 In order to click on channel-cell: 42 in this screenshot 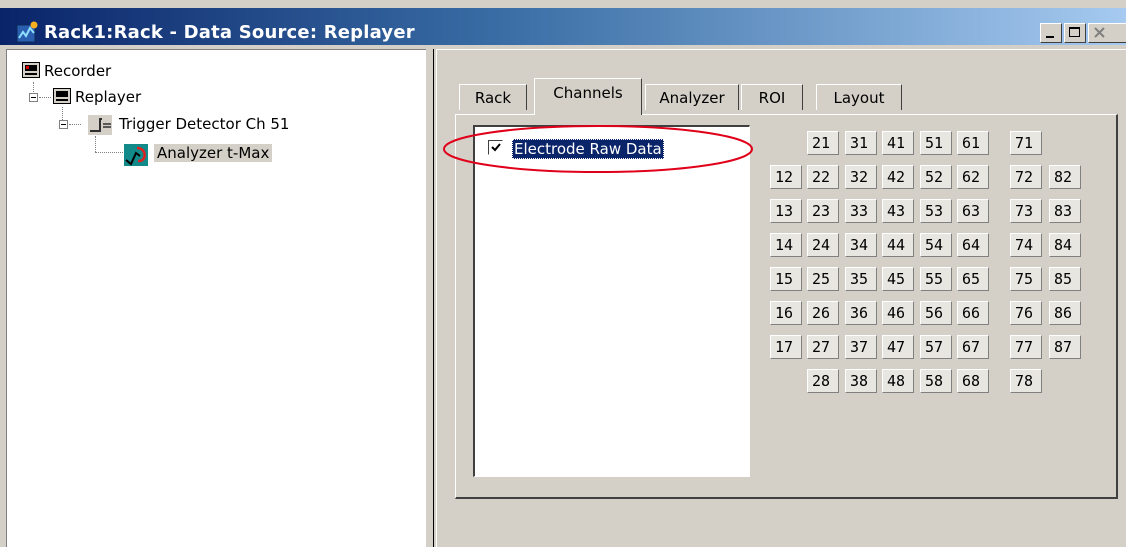, I will do `click(898, 177)`.